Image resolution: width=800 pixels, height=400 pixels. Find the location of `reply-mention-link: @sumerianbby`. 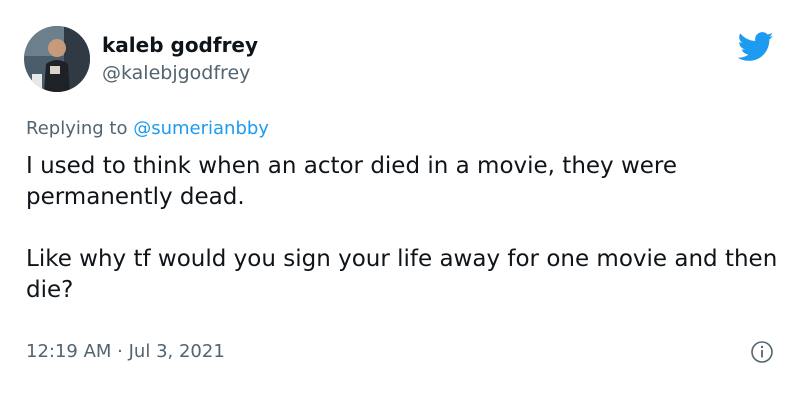

reply-mention-link: @sumerianbby is located at coordinates (201, 128).